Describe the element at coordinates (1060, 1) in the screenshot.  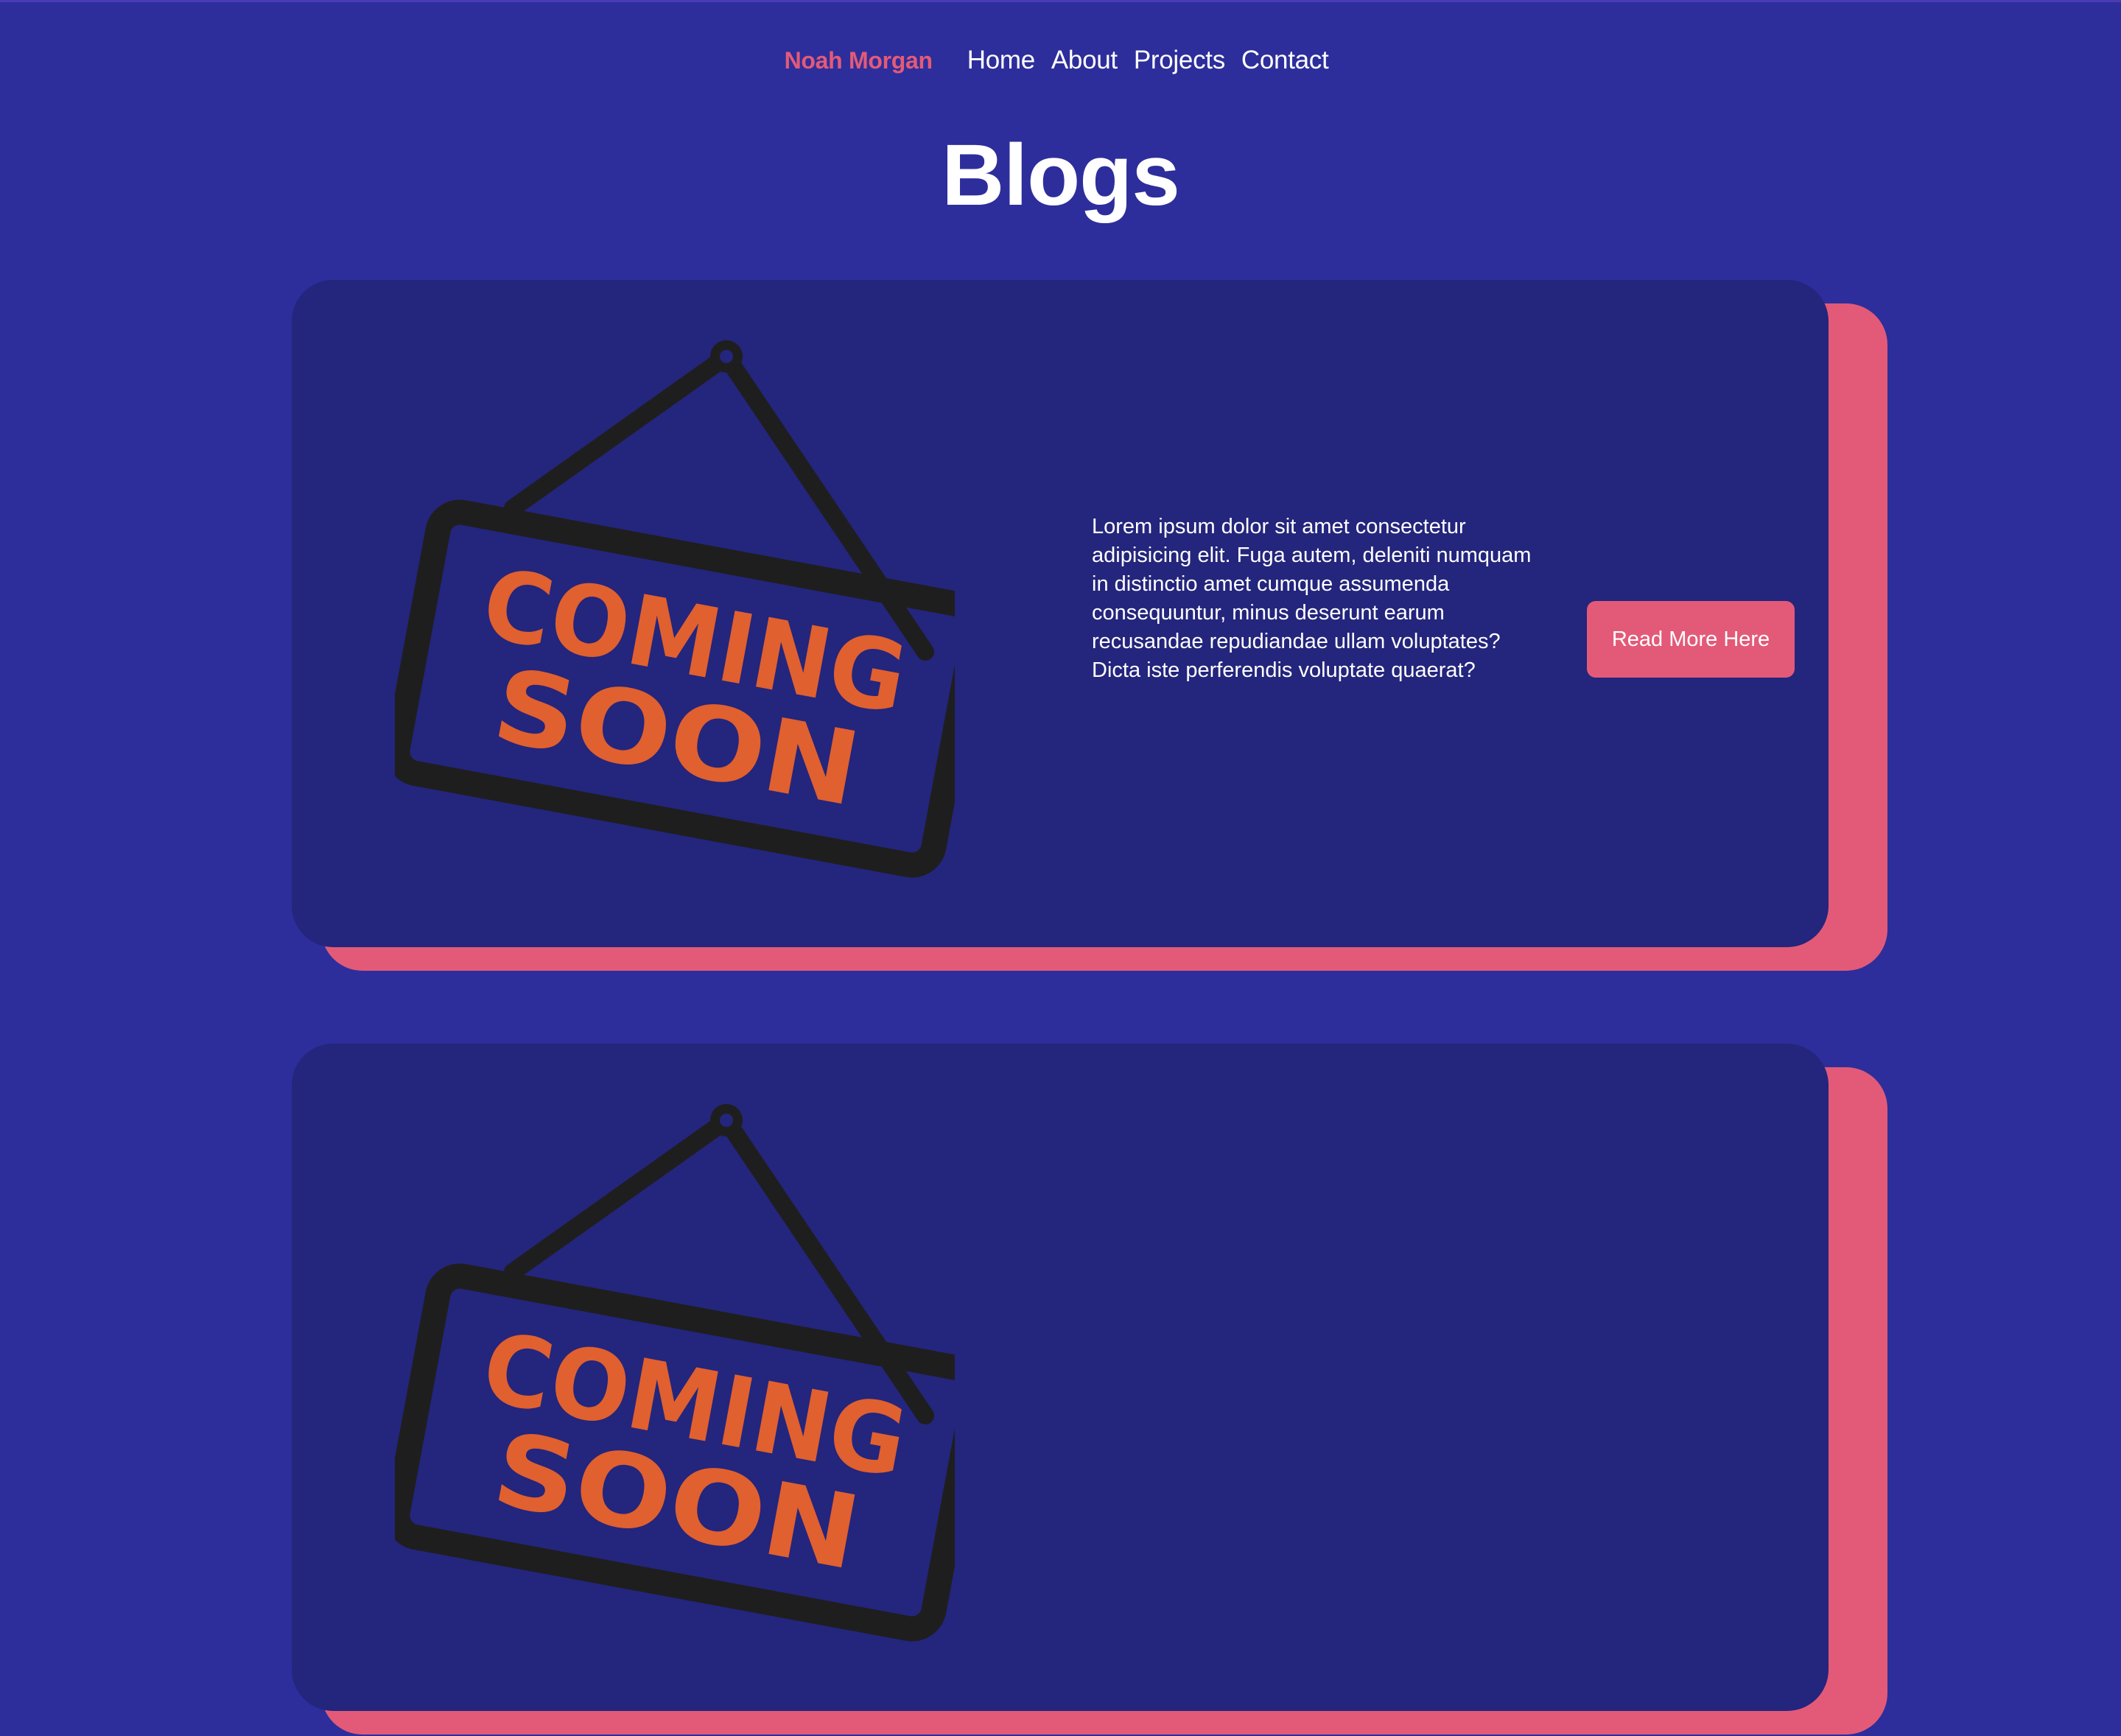
I see `top-border` at that location.